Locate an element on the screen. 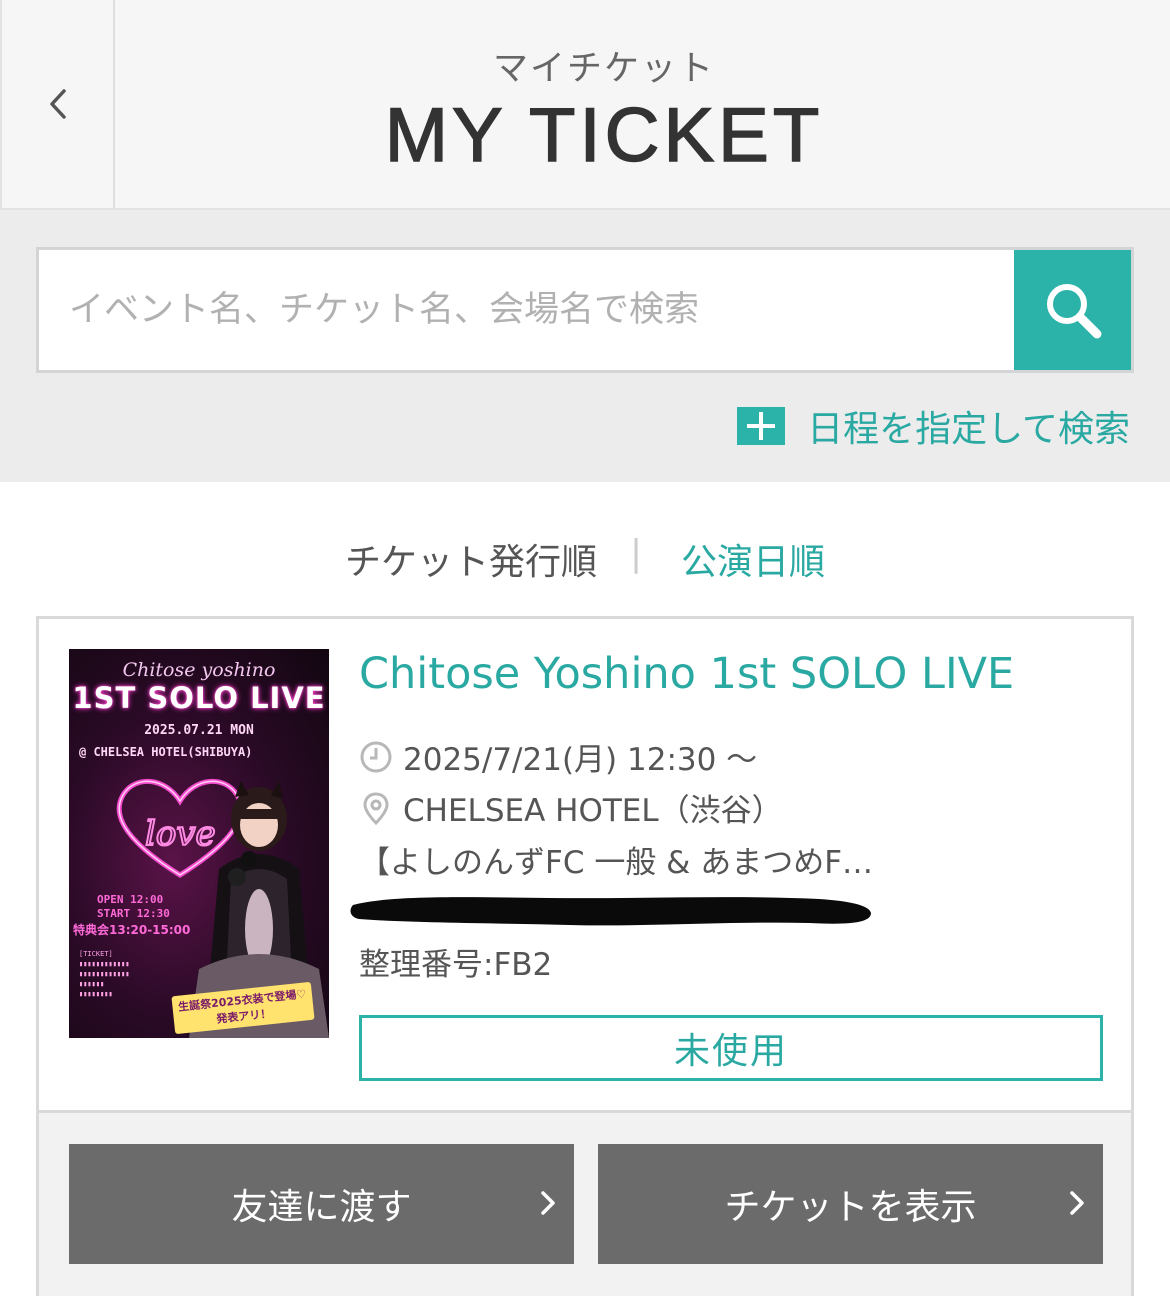  status-badge: 未使用 is located at coordinates (731, 1048).